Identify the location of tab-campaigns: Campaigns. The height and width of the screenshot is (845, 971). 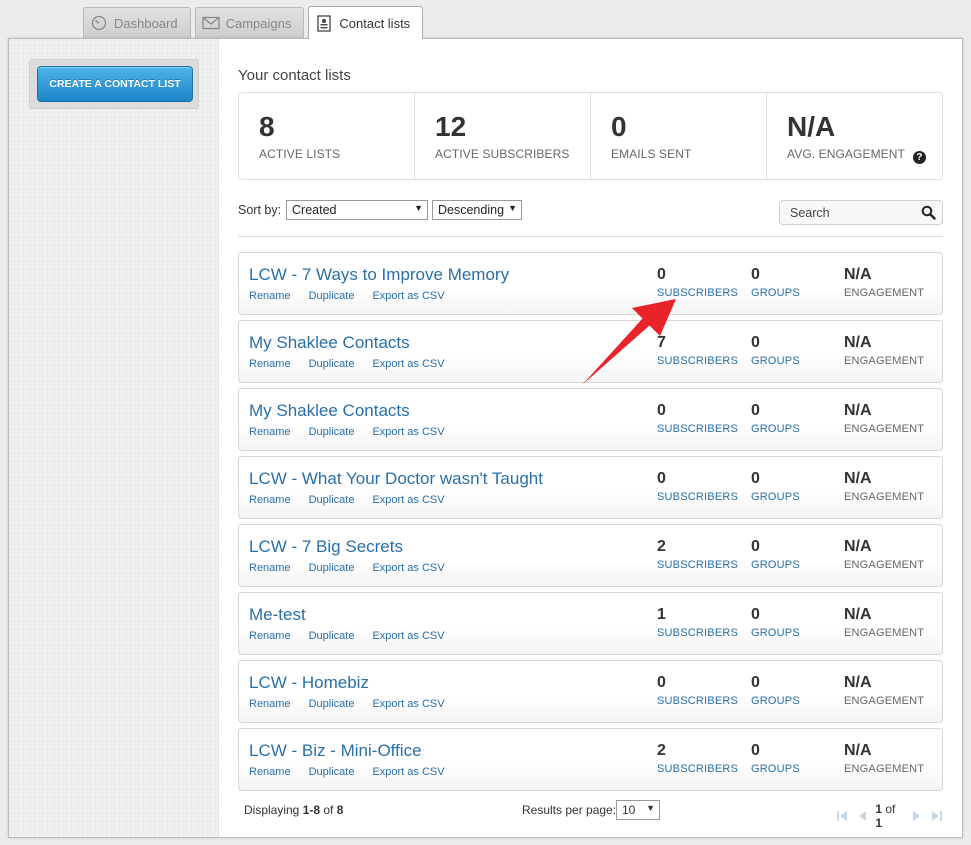
(249, 22).